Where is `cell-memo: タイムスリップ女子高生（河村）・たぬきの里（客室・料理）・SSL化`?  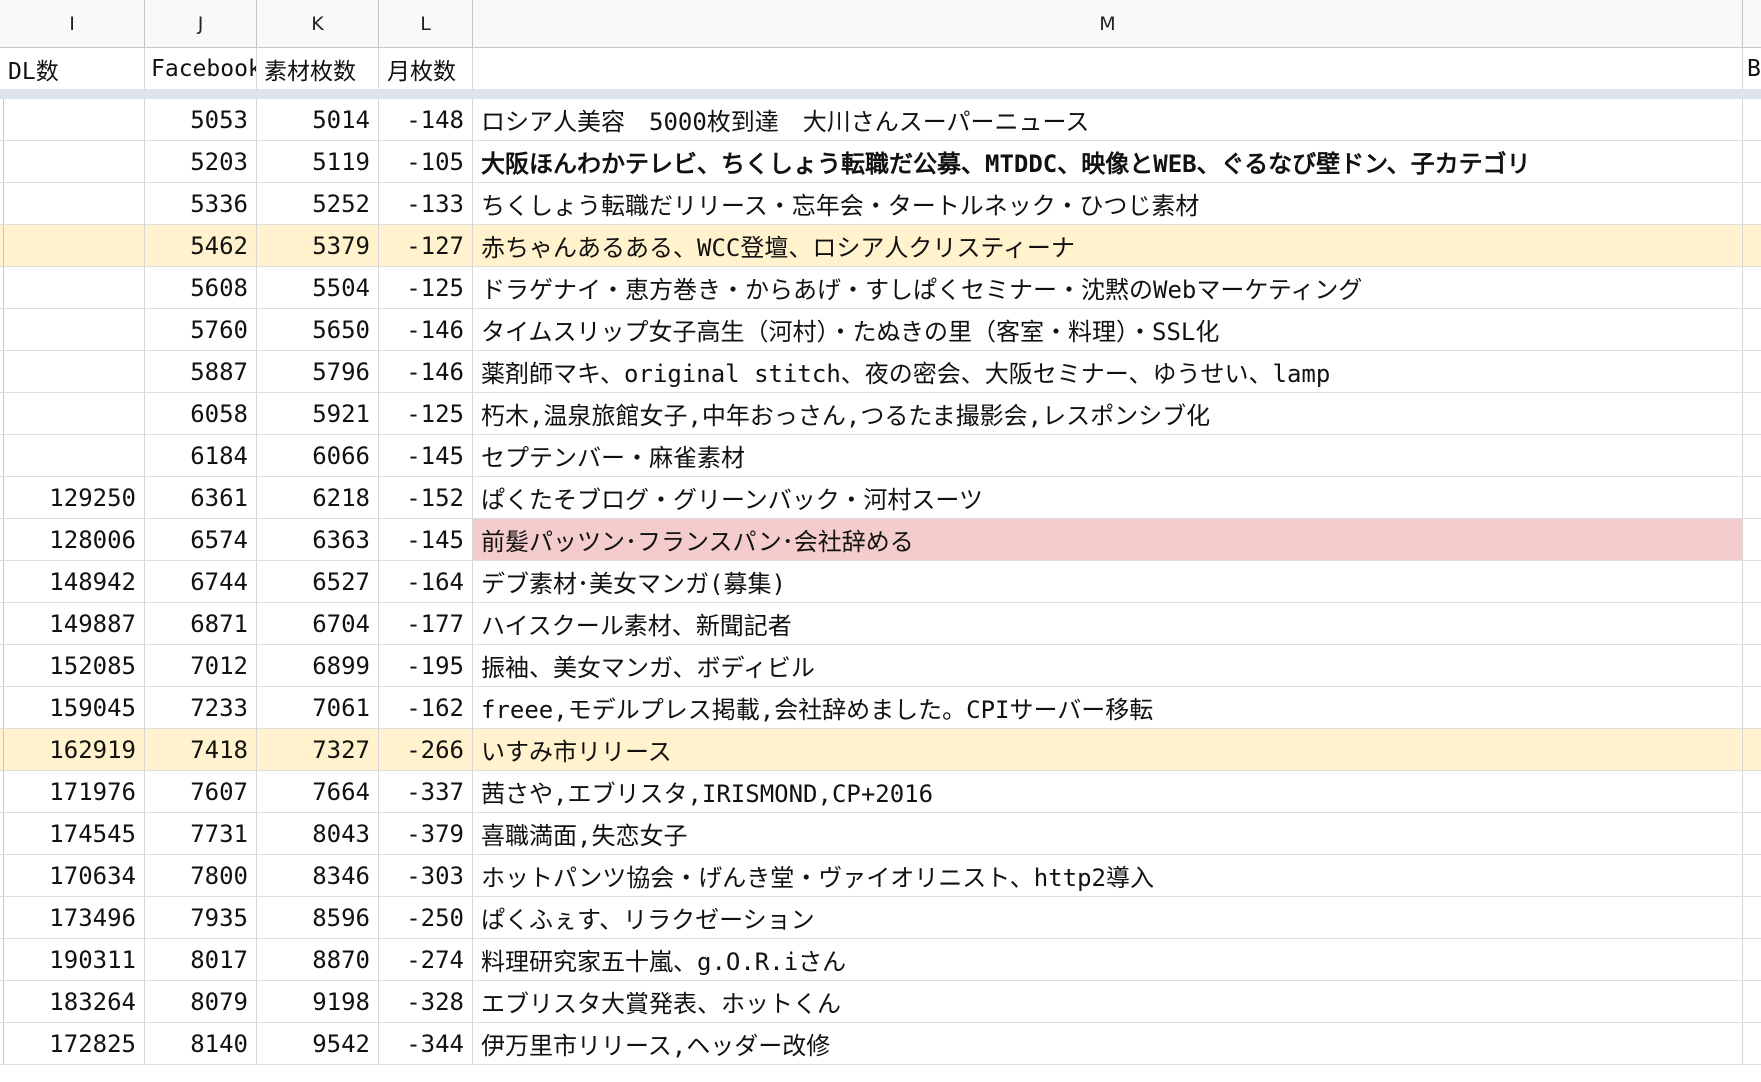
cell-memo: タイムスリップ女子高生（河村）・たぬきの里（客室・料理）・SSL化 is located at coordinates (1108, 329).